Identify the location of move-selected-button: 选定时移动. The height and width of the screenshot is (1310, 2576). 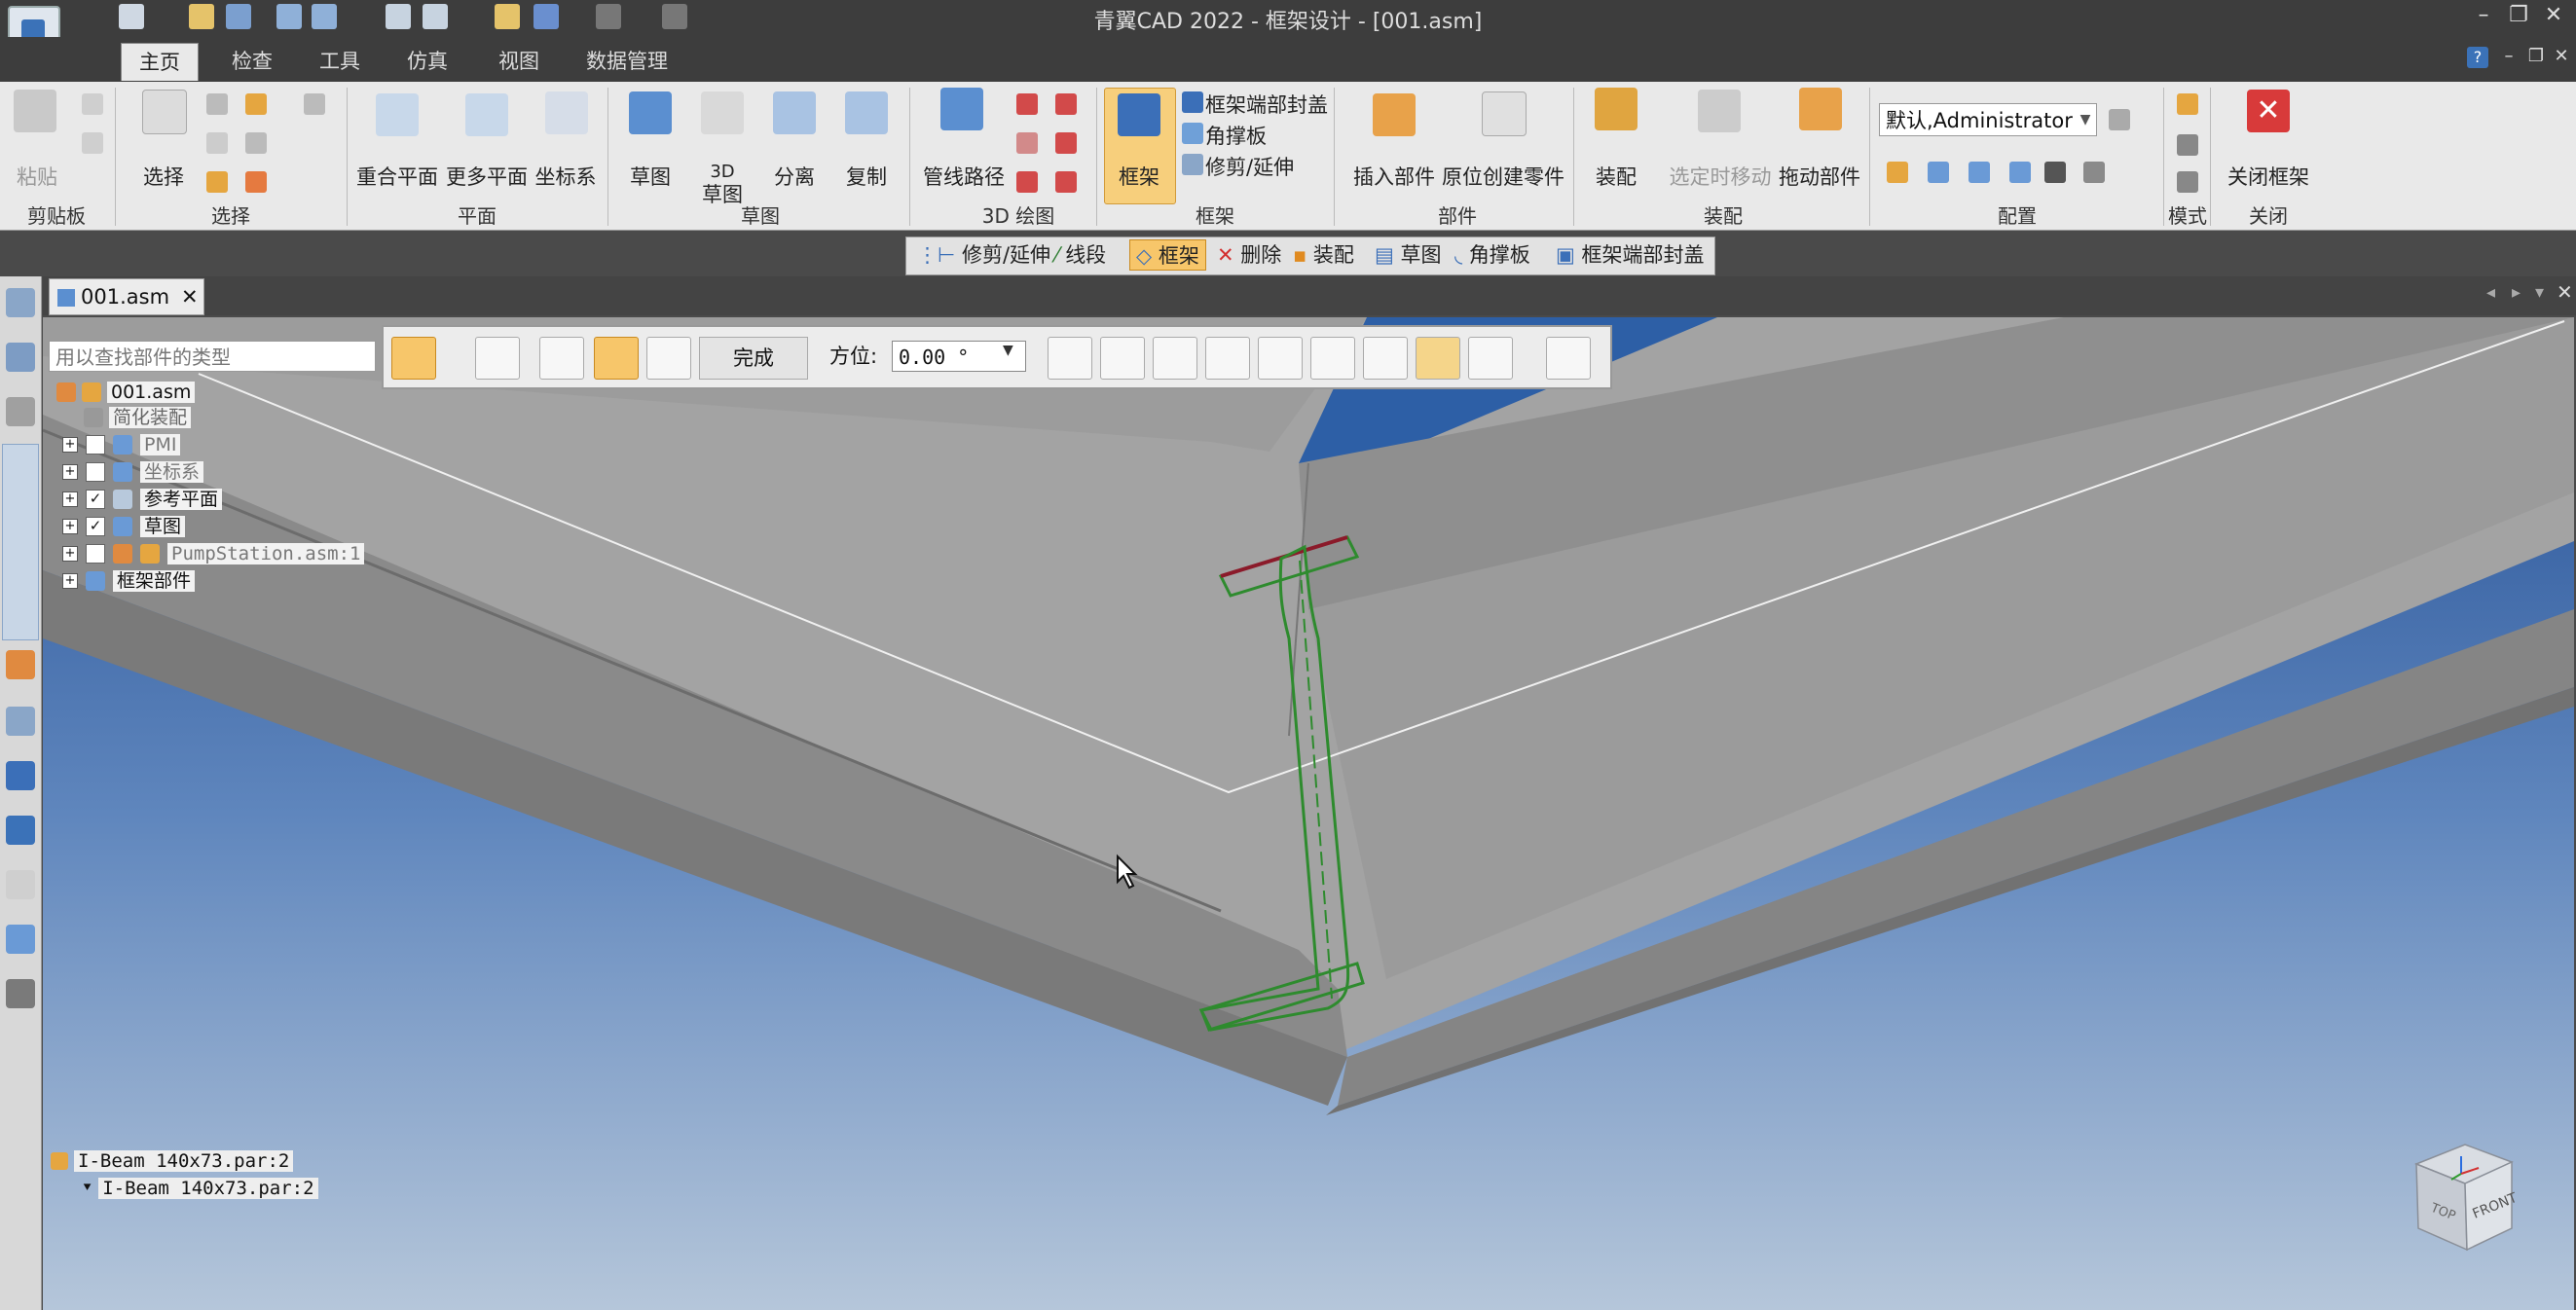
(1720, 176).